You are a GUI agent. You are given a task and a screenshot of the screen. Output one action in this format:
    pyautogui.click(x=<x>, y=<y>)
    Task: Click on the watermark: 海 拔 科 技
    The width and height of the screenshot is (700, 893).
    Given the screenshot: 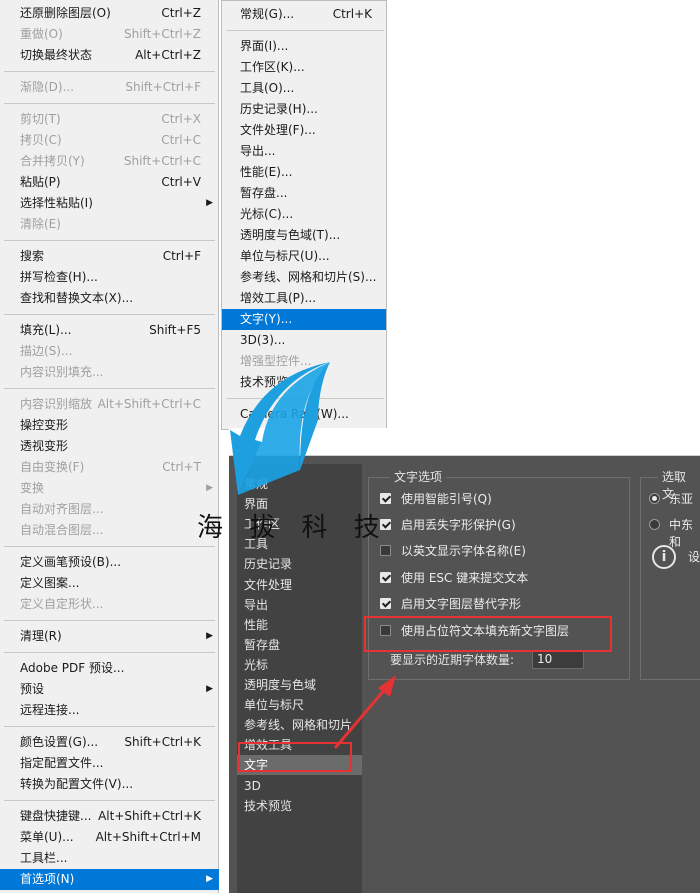 What is the action you would take?
    pyautogui.click(x=293, y=528)
    